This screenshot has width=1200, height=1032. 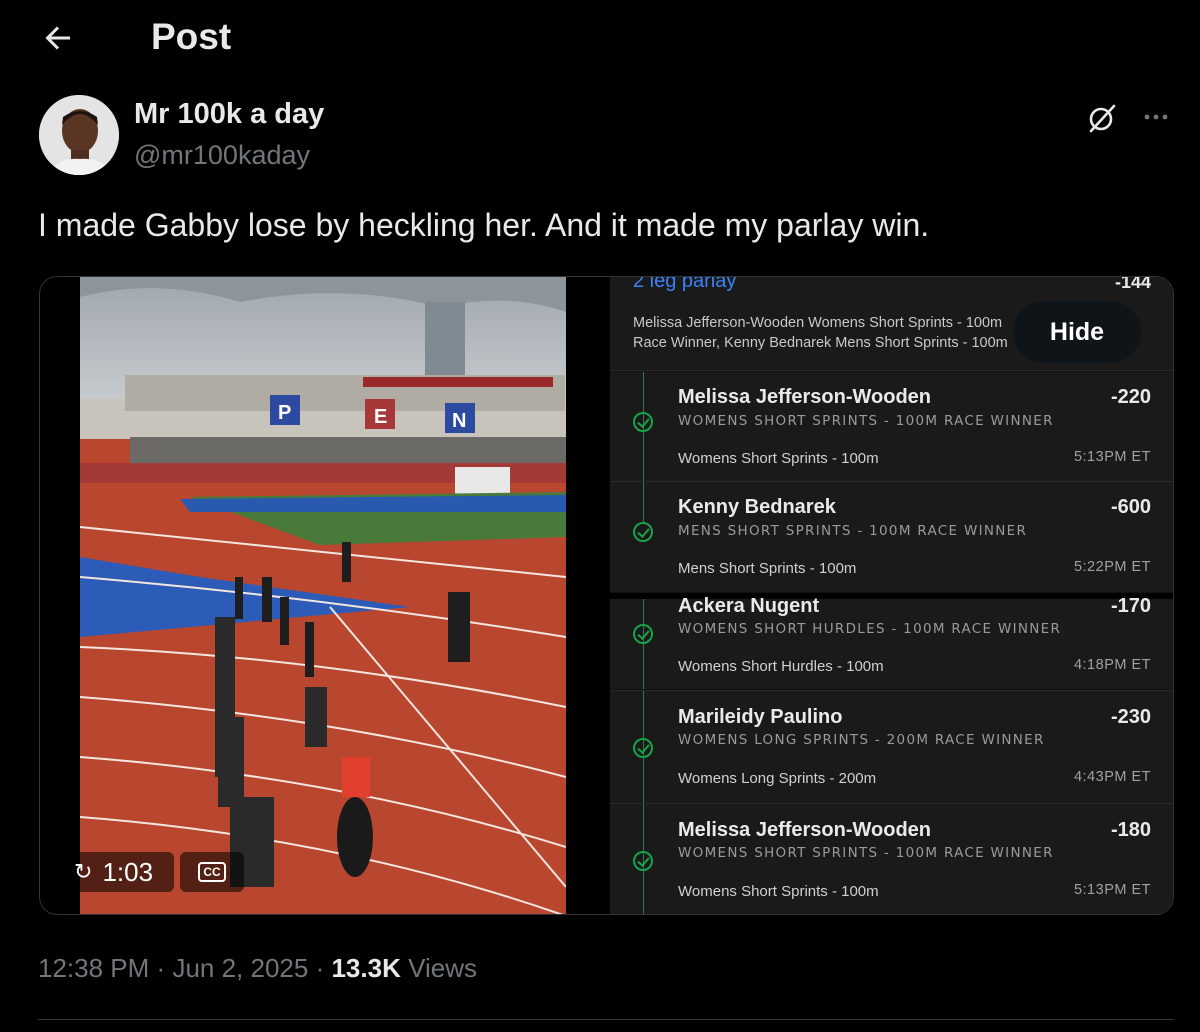 What do you see at coordinates (1112, 567) in the screenshot?
I see `leg-time: 5:22PM ET` at bounding box center [1112, 567].